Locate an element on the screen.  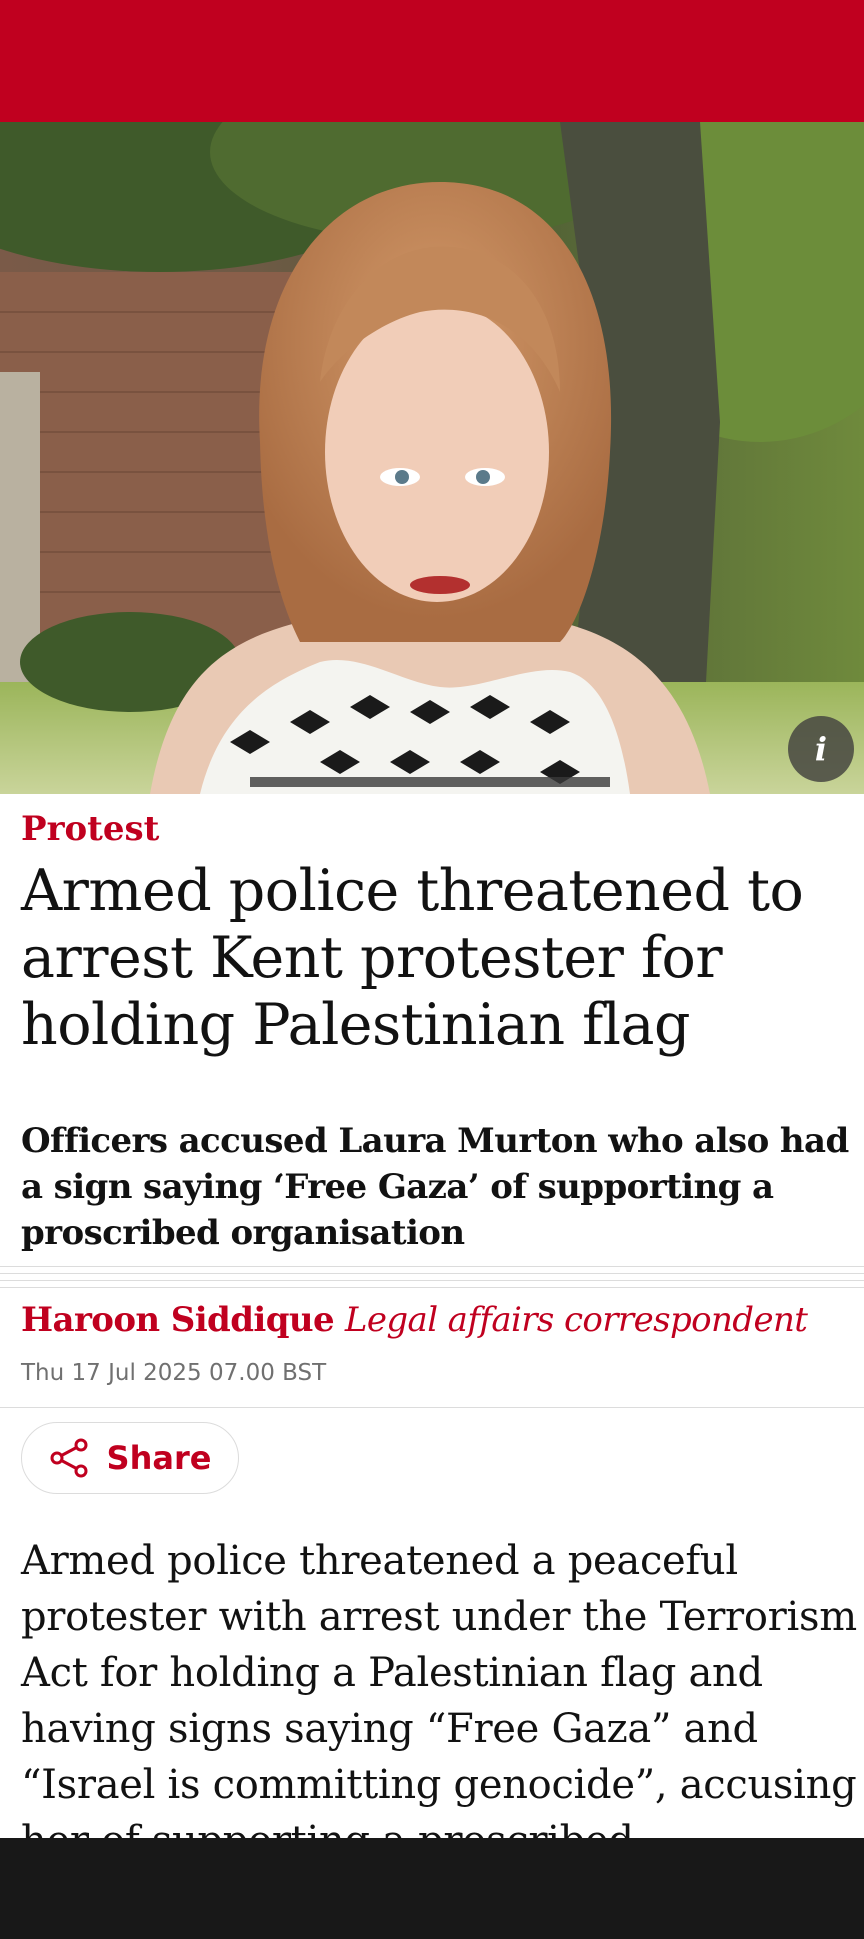
bottom-system-bar is located at coordinates (432, 1888).